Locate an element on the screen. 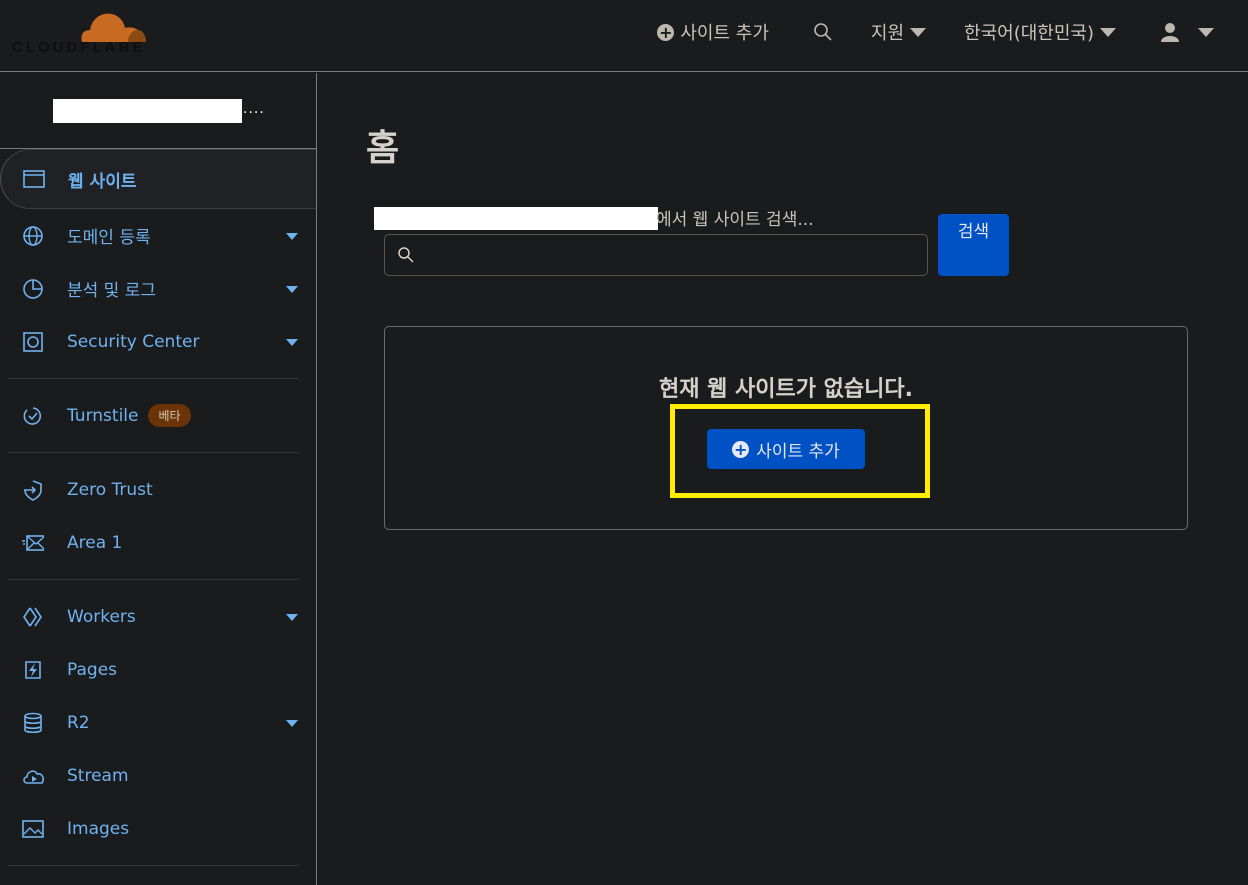  add-site-nav-button: + 사이트 추가 is located at coordinates (713, 32).